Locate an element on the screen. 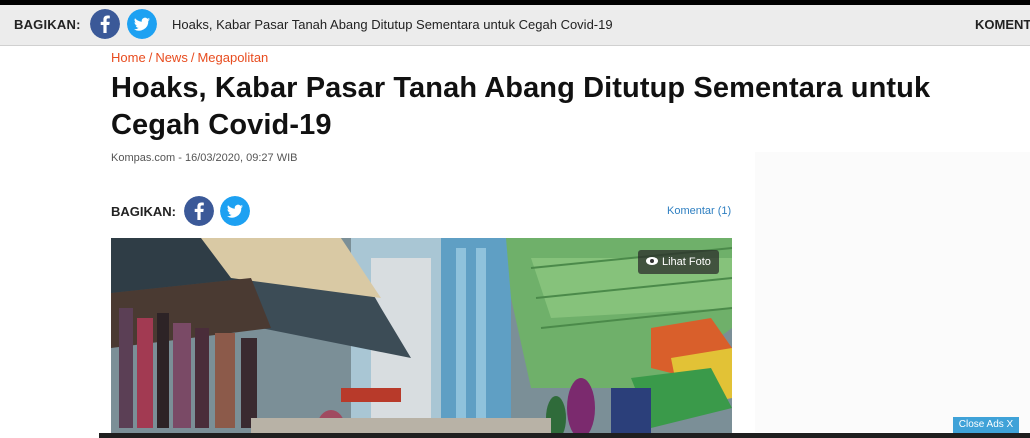  sticky-share-label: BAGIKAN: is located at coordinates (47, 24).